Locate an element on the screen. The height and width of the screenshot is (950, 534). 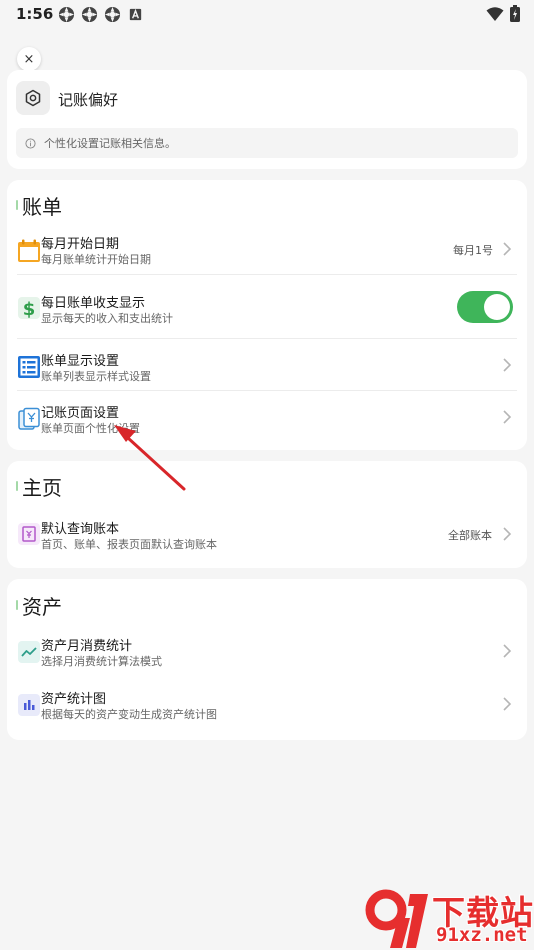
calendar-icon is located at coordinates (29, 250).